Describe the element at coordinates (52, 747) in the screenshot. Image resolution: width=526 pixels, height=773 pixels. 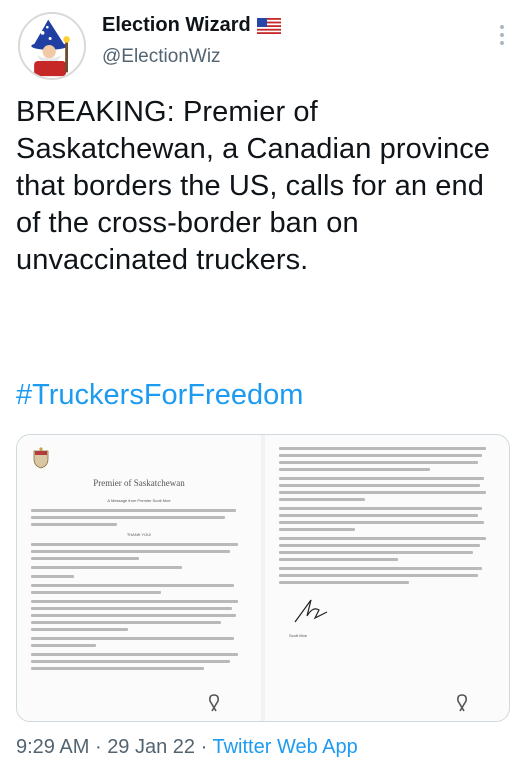
I see `tweet-time: 9:29 AM` at that location.